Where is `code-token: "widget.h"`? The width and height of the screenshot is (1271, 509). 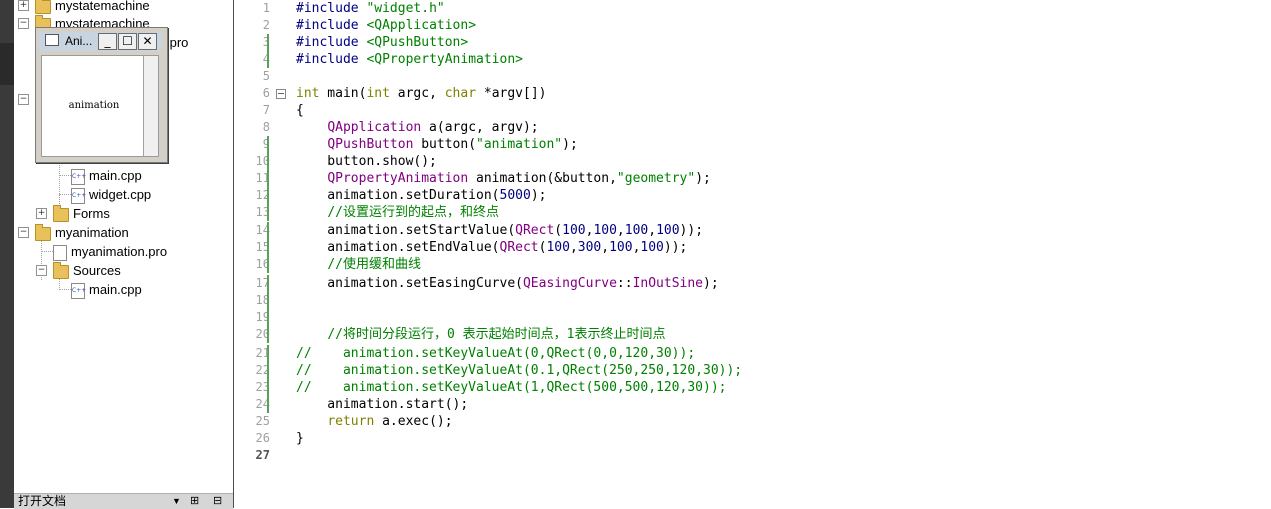
code-token: "widget.h" is located at coordinates (405, 8).